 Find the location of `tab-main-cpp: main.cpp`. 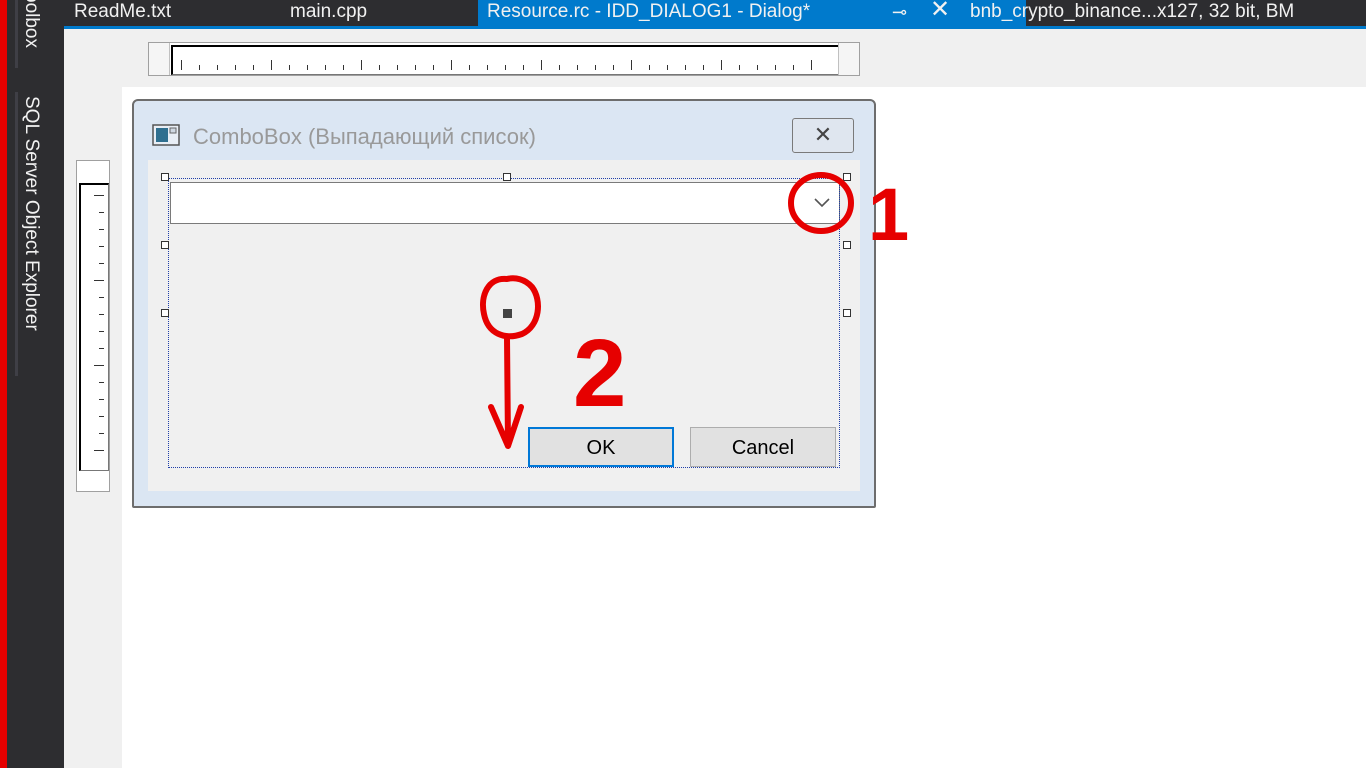

tab-main-cpp: main.cpp is located at coordinates (380, 13).